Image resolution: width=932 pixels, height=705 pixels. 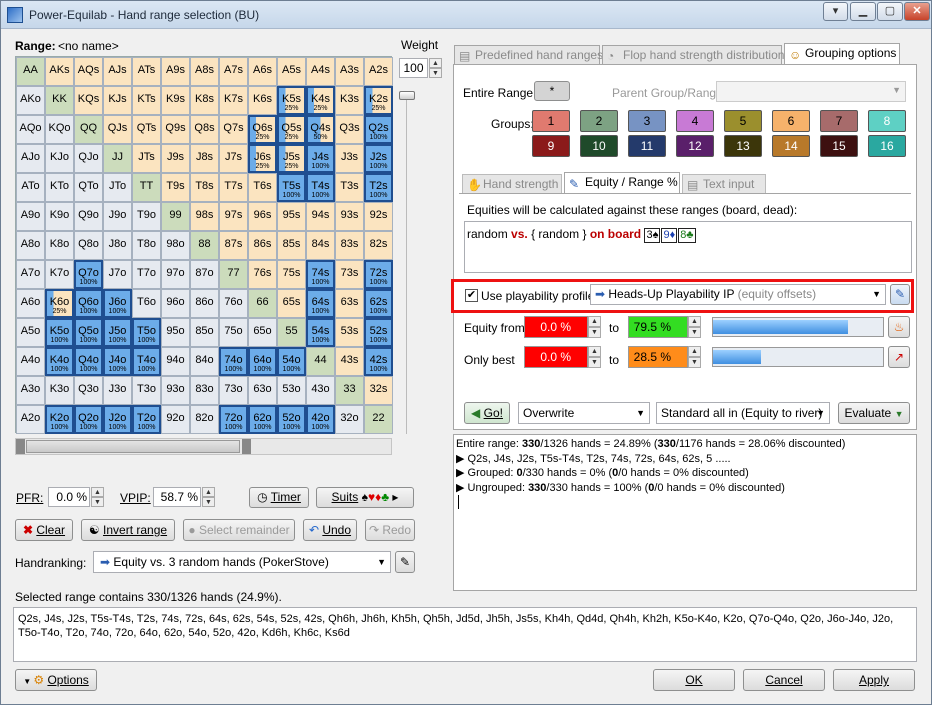 What do you see at coordinates (117, 216) in the screenshot?
I see `hand-cell: J9o` at bounding box center [117, 216].